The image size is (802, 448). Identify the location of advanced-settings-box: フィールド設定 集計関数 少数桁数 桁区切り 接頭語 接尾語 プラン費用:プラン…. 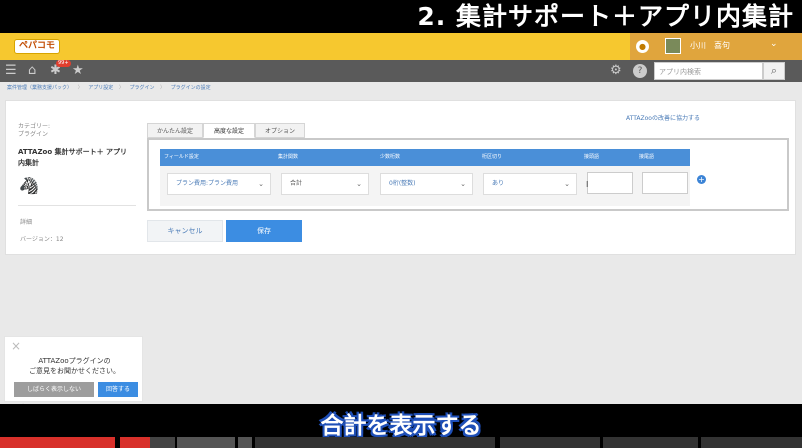
(468, 174).